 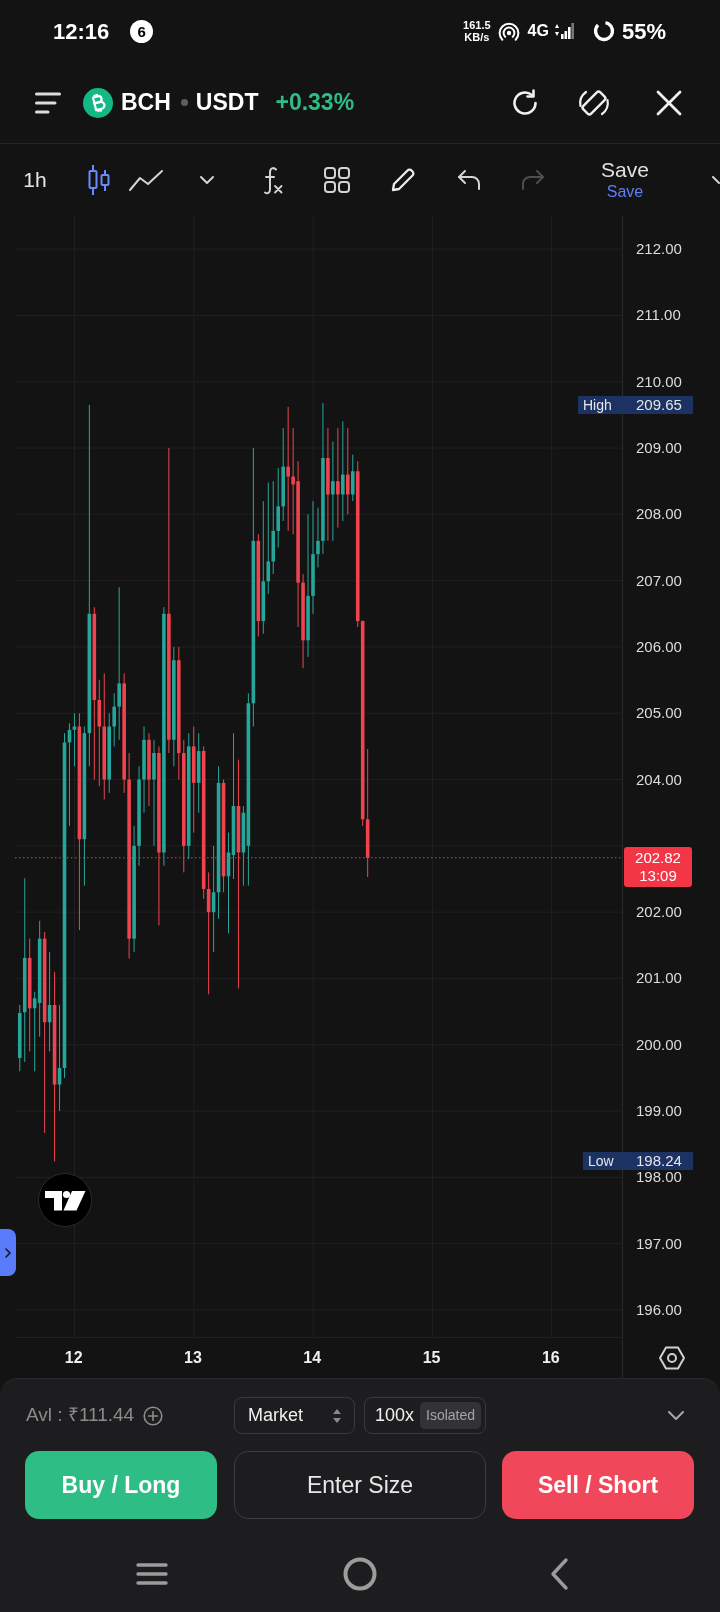 I want to click on recent-apps-icon, so click(x=152, y=1573).